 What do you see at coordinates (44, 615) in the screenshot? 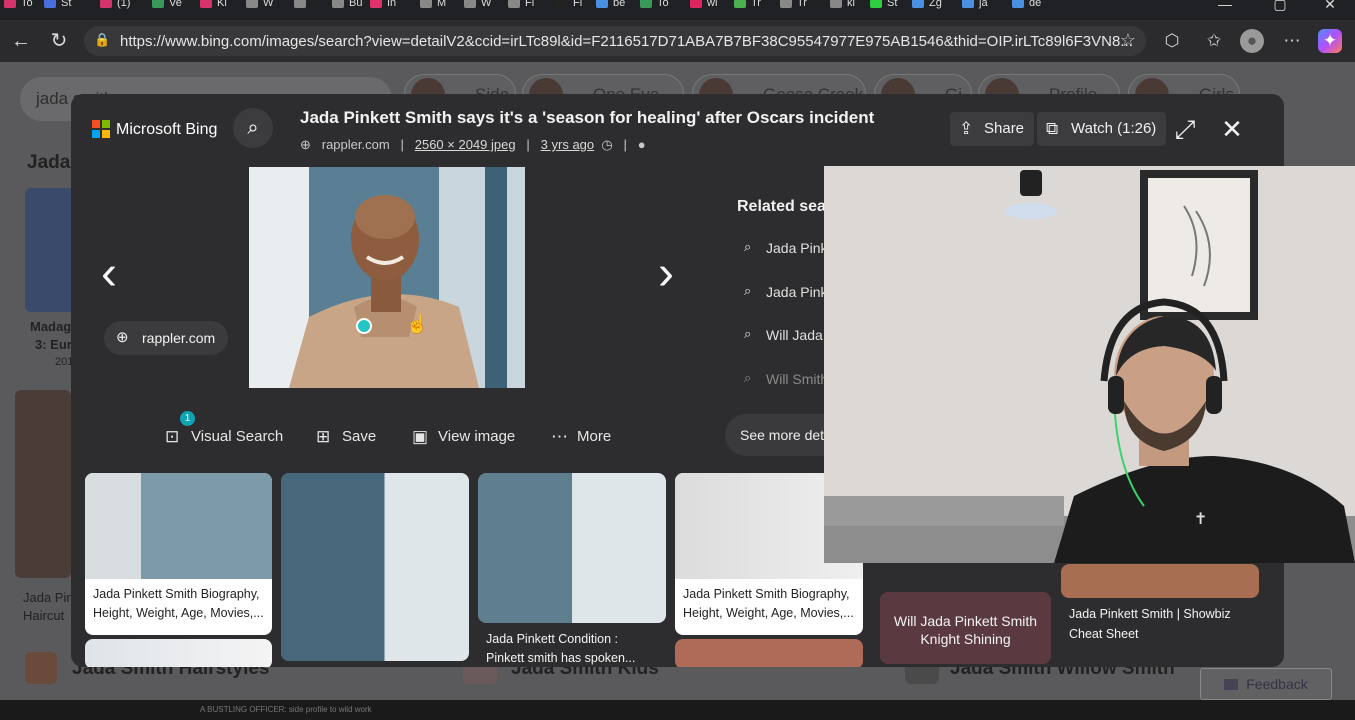
I see `bg-caption-2: Haircut` at bounding box center [44, 615].